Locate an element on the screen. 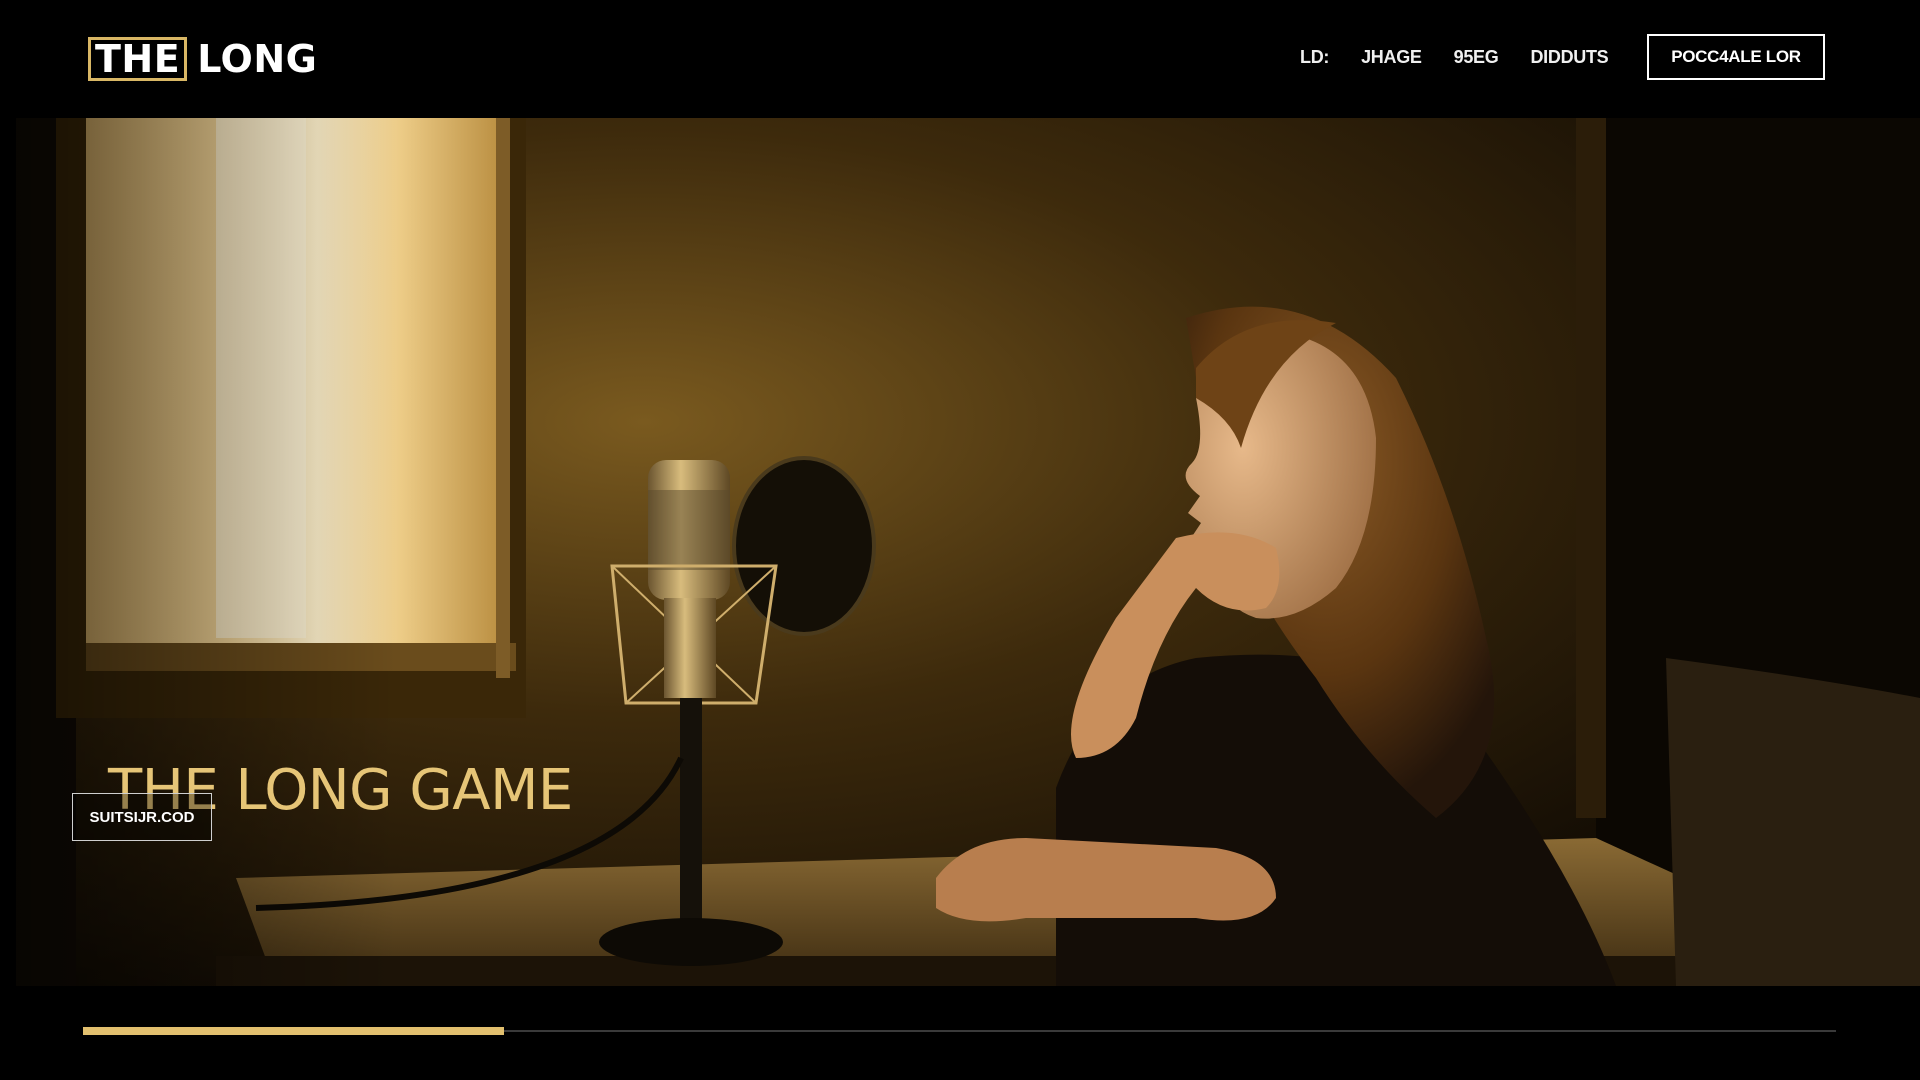  progress-fill is located at coordinates (293, 1031).